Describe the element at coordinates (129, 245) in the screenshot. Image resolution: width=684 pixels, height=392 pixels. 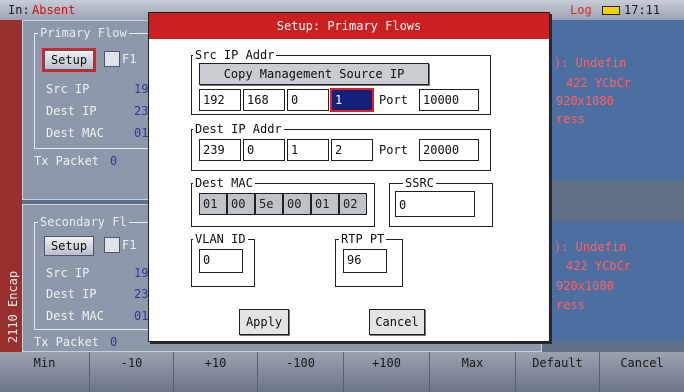
I see `secondary-checkbox-label: F1` at that location.